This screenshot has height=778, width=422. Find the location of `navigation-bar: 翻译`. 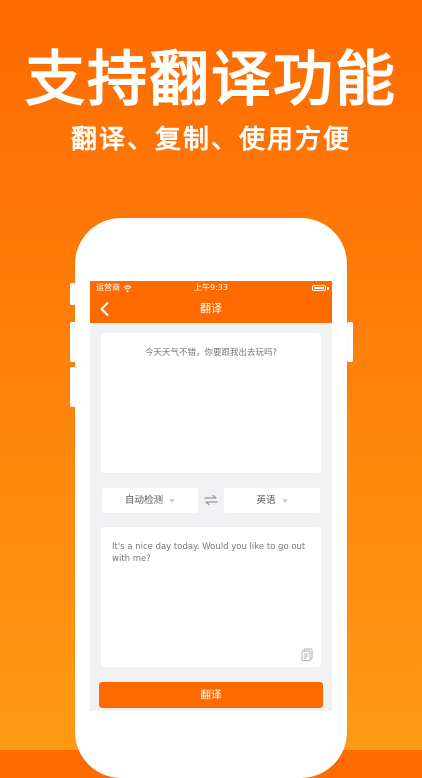

navigation-bar: 翻译 is located at coordinates (211, 309).